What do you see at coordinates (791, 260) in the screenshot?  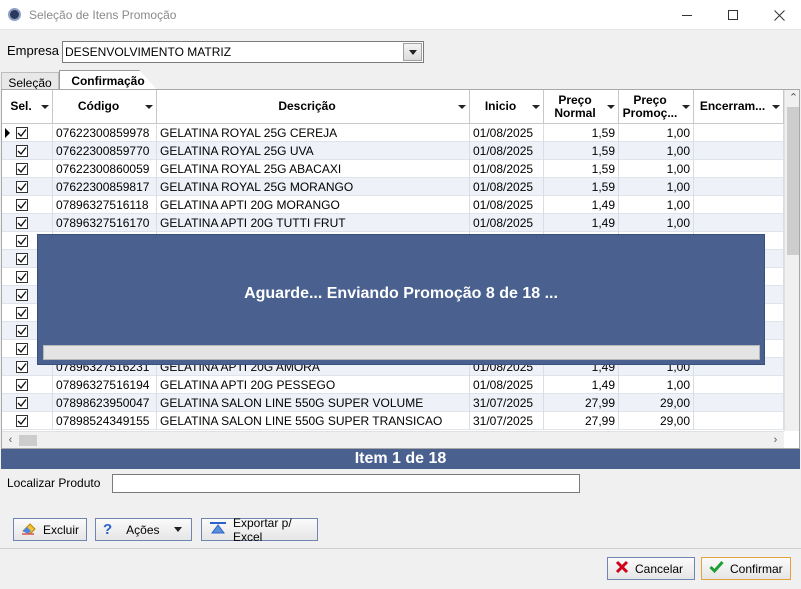 I see `vertical-scrollbar: ⌃` at bounding box center [791, 260].